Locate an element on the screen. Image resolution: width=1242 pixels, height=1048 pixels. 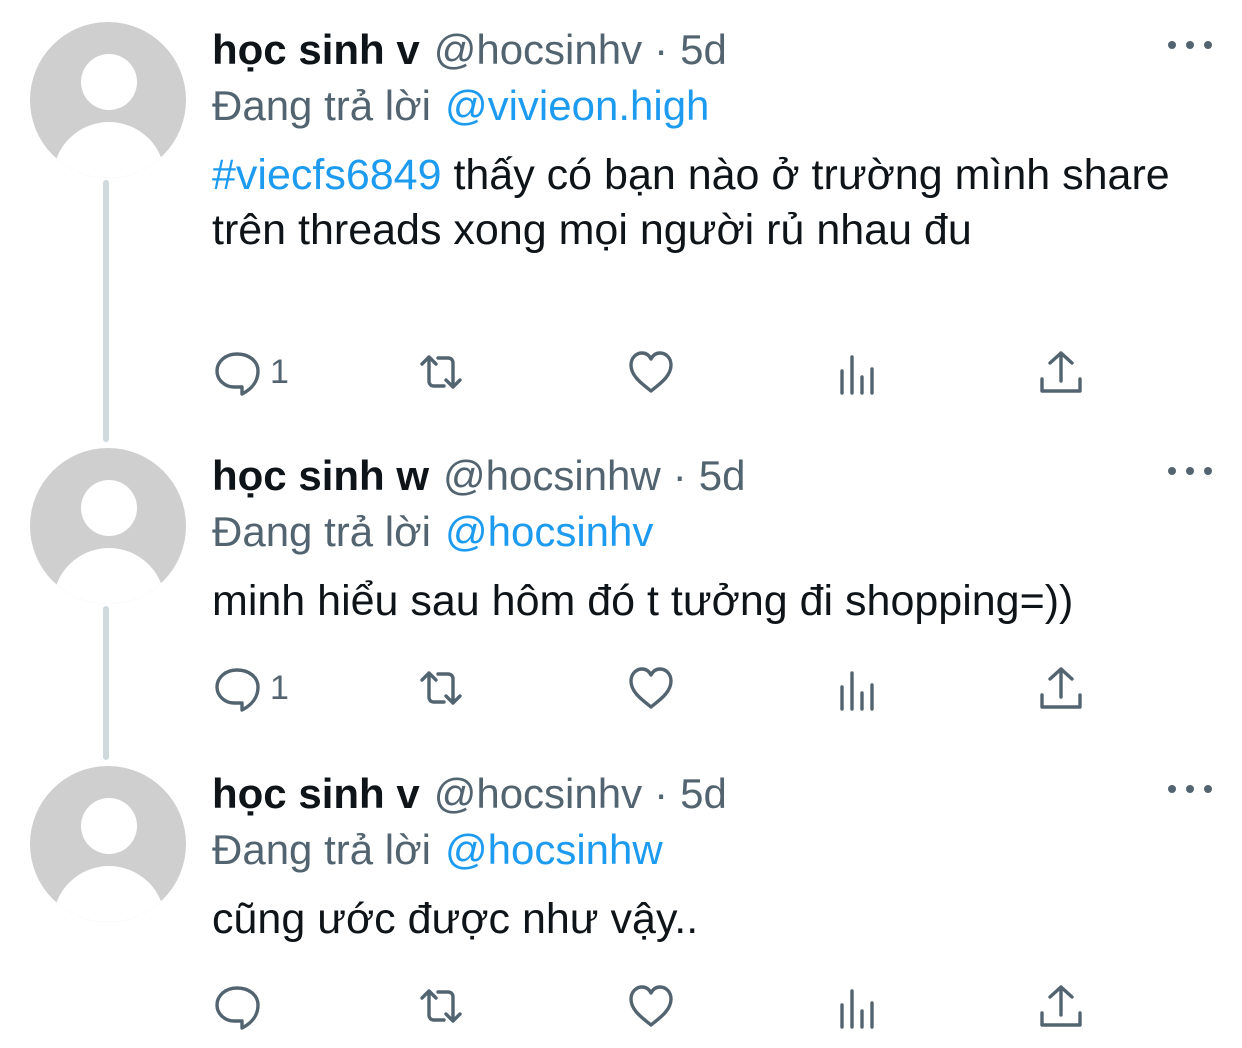
replying-to: Đang trả lời @vivieon.high is located at coordinates (460, 106).